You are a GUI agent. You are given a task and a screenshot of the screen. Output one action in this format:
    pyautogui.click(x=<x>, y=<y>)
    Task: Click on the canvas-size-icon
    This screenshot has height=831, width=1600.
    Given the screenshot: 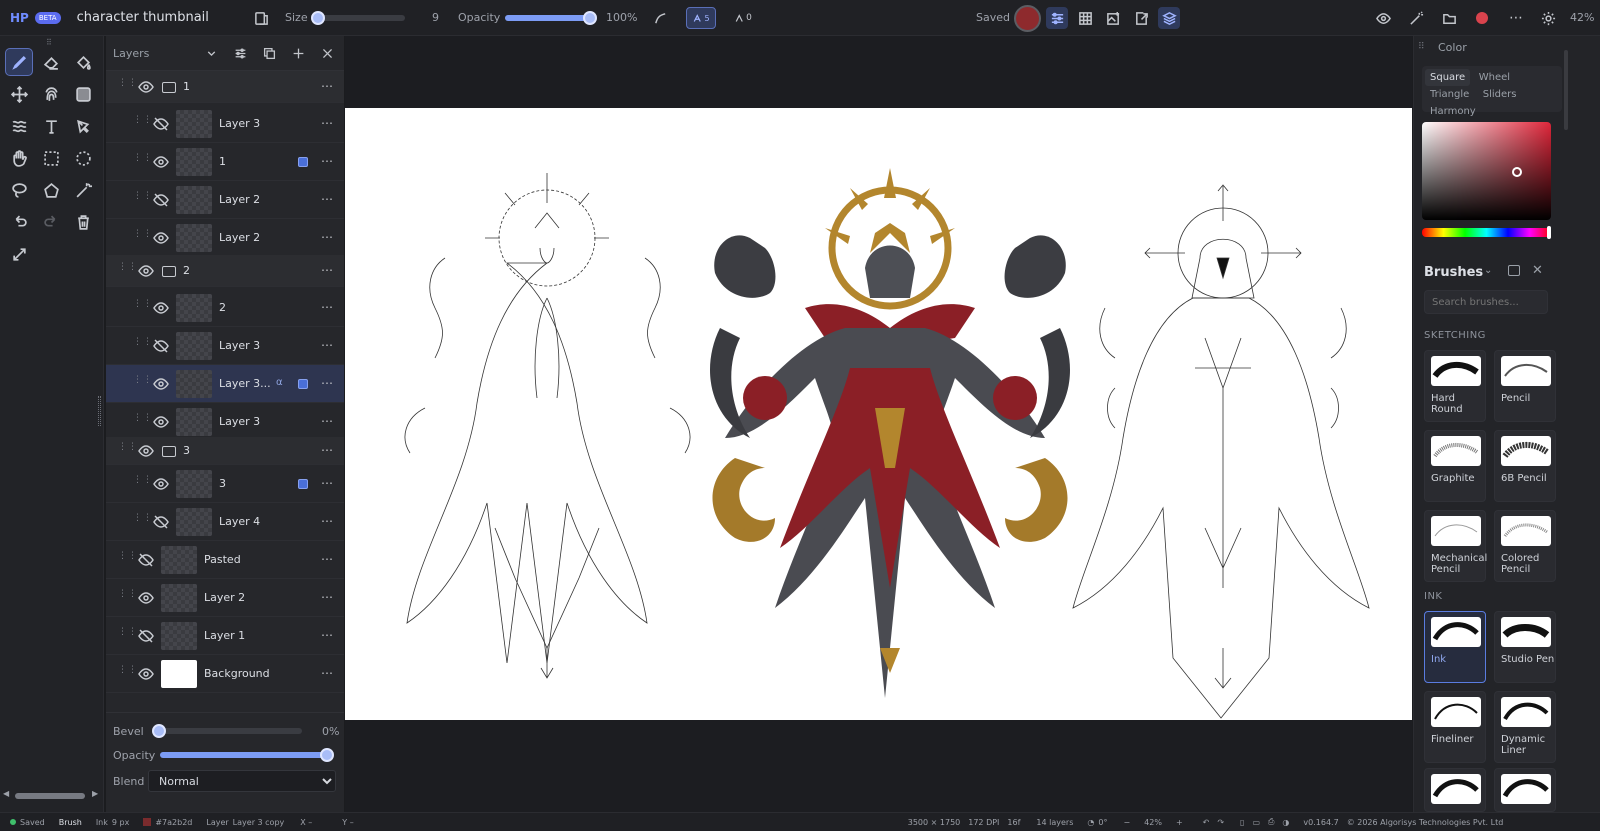 What is the action you would take?
    pyautogui.click(x=261, y=18)
    